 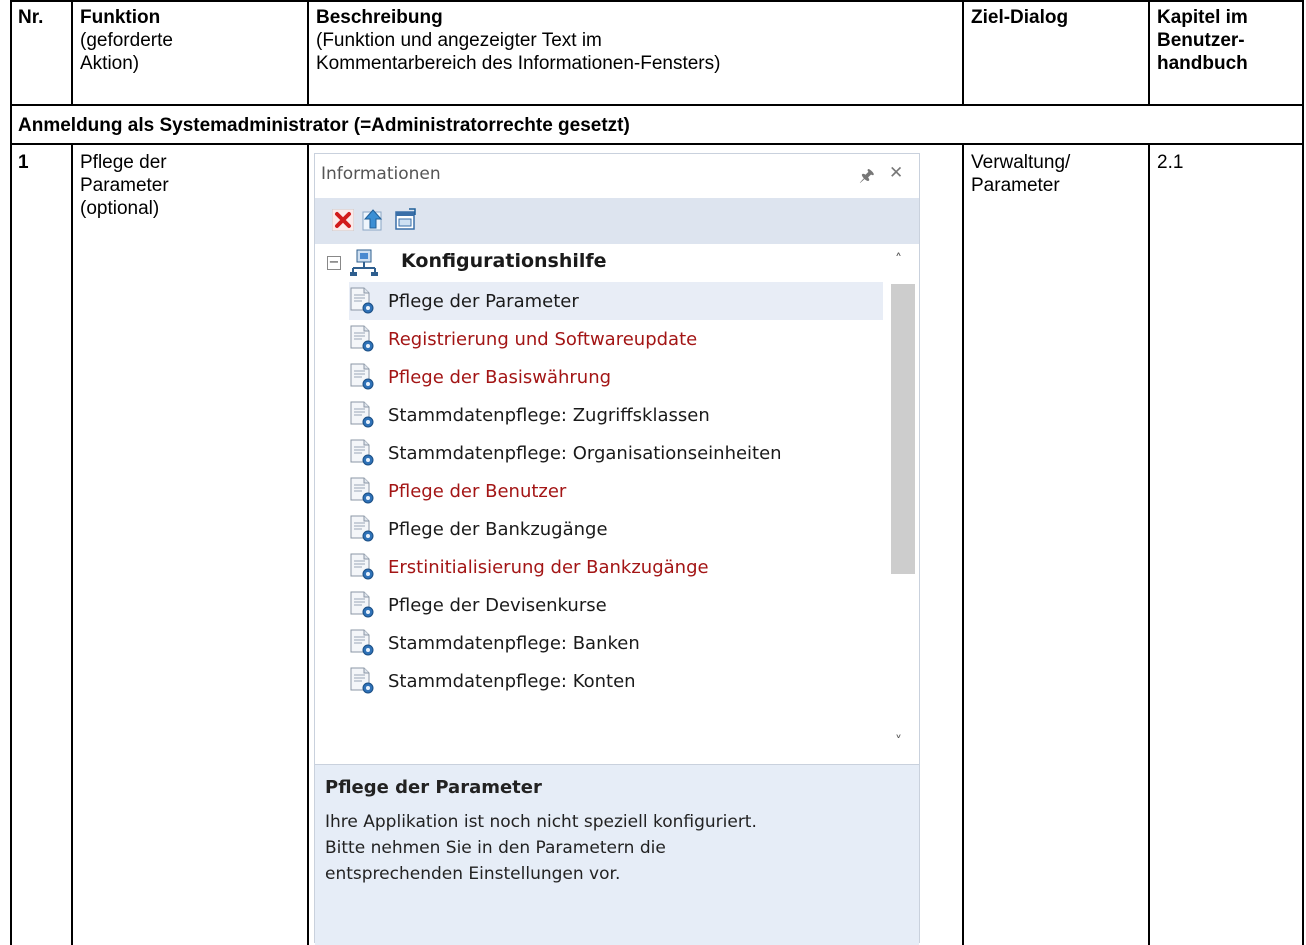 What do you see at coordinates (896, 173) in the screenshot?
I see `close-icon: ✕` at bounding box center [896, 173].